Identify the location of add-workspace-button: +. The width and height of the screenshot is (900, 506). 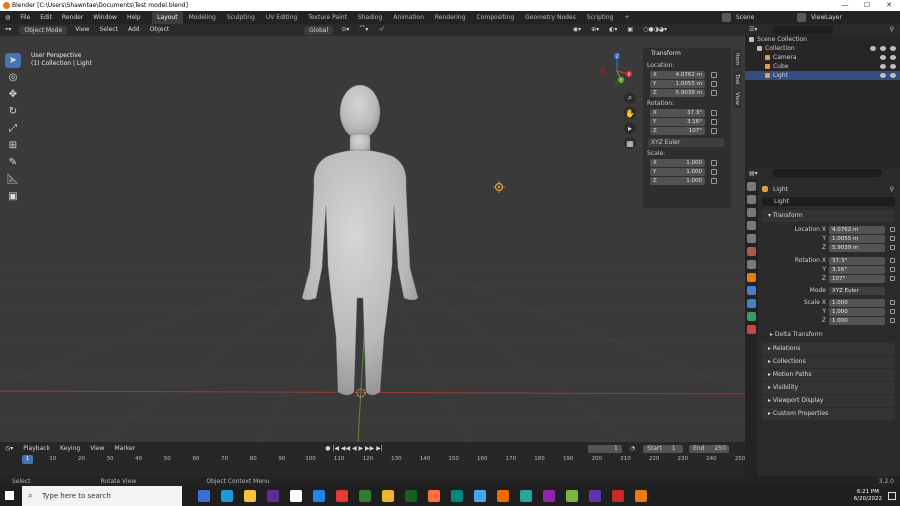
(627, 17).